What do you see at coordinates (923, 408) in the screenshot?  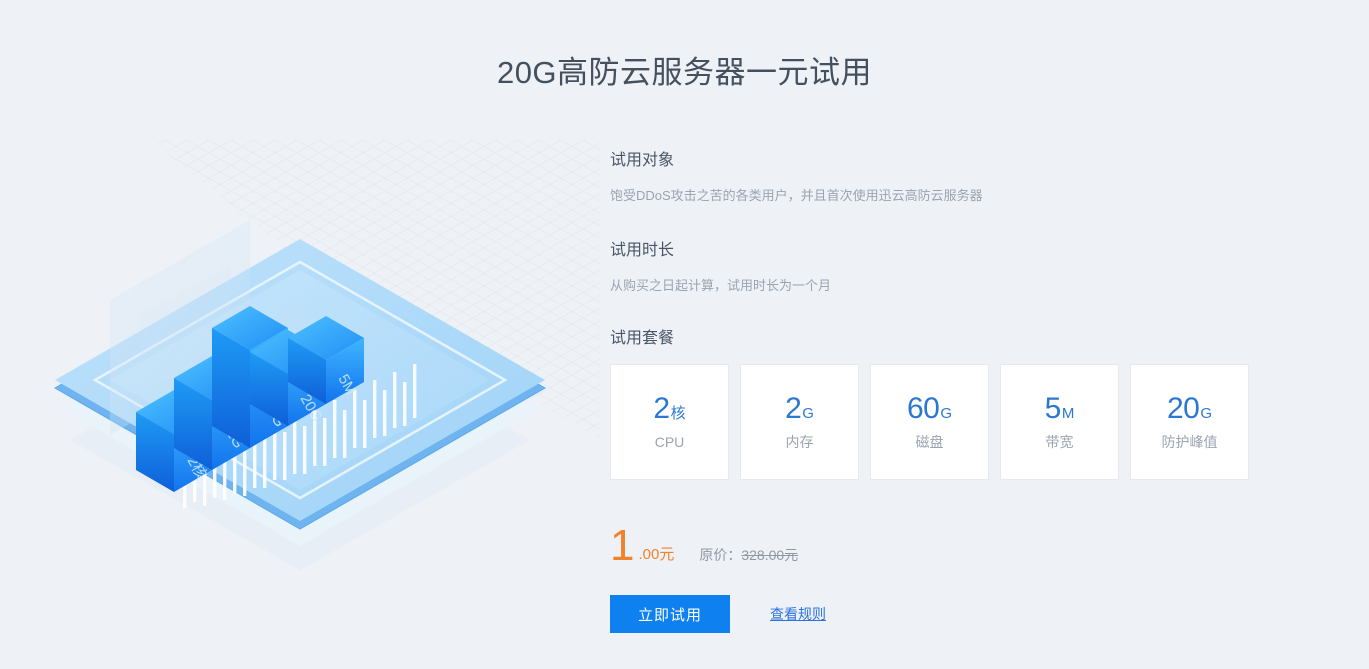 I see `spec-number: 60` at bounding box center [923, 408].